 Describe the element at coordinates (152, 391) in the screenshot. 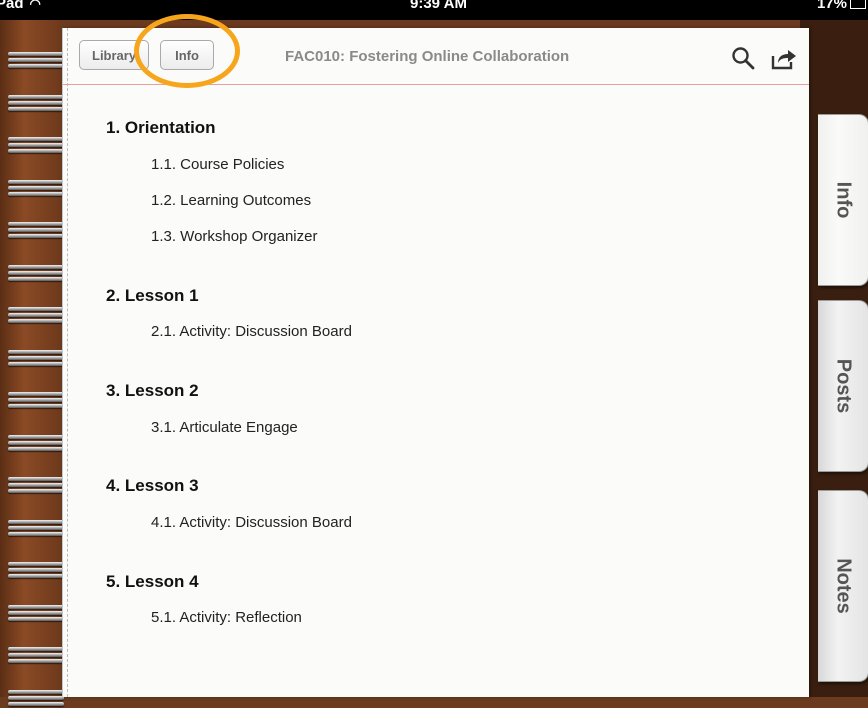

I see `section-lesson-2: 3. Lesson 2` at that location.